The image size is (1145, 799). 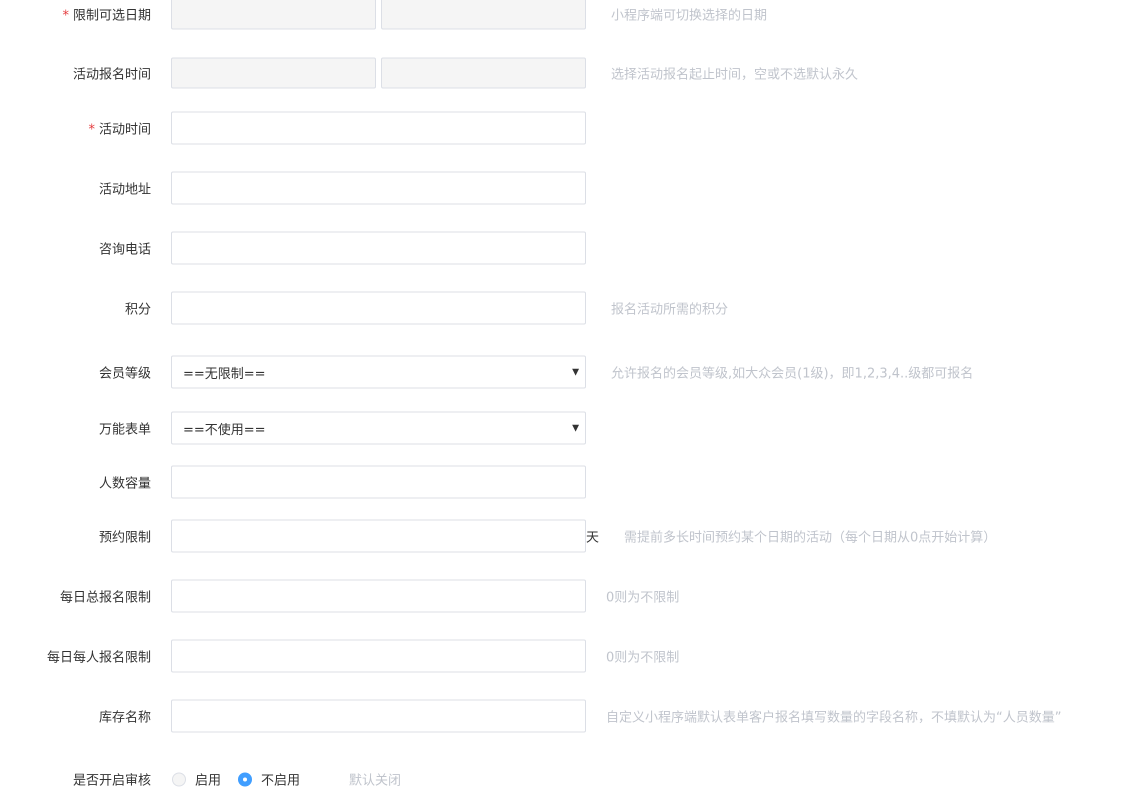 What do you see at coordinates (208, 779) in the screenshot?
I see `audit-enable-label: 启用` at bounding box center [208, 779].